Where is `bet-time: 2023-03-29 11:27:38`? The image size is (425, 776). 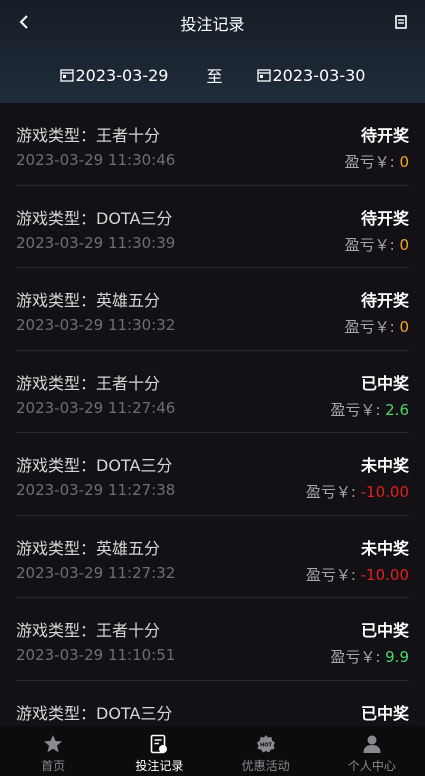
bet-time: 2023-03-29 11:27:38 is located at coordinates (96, 490).